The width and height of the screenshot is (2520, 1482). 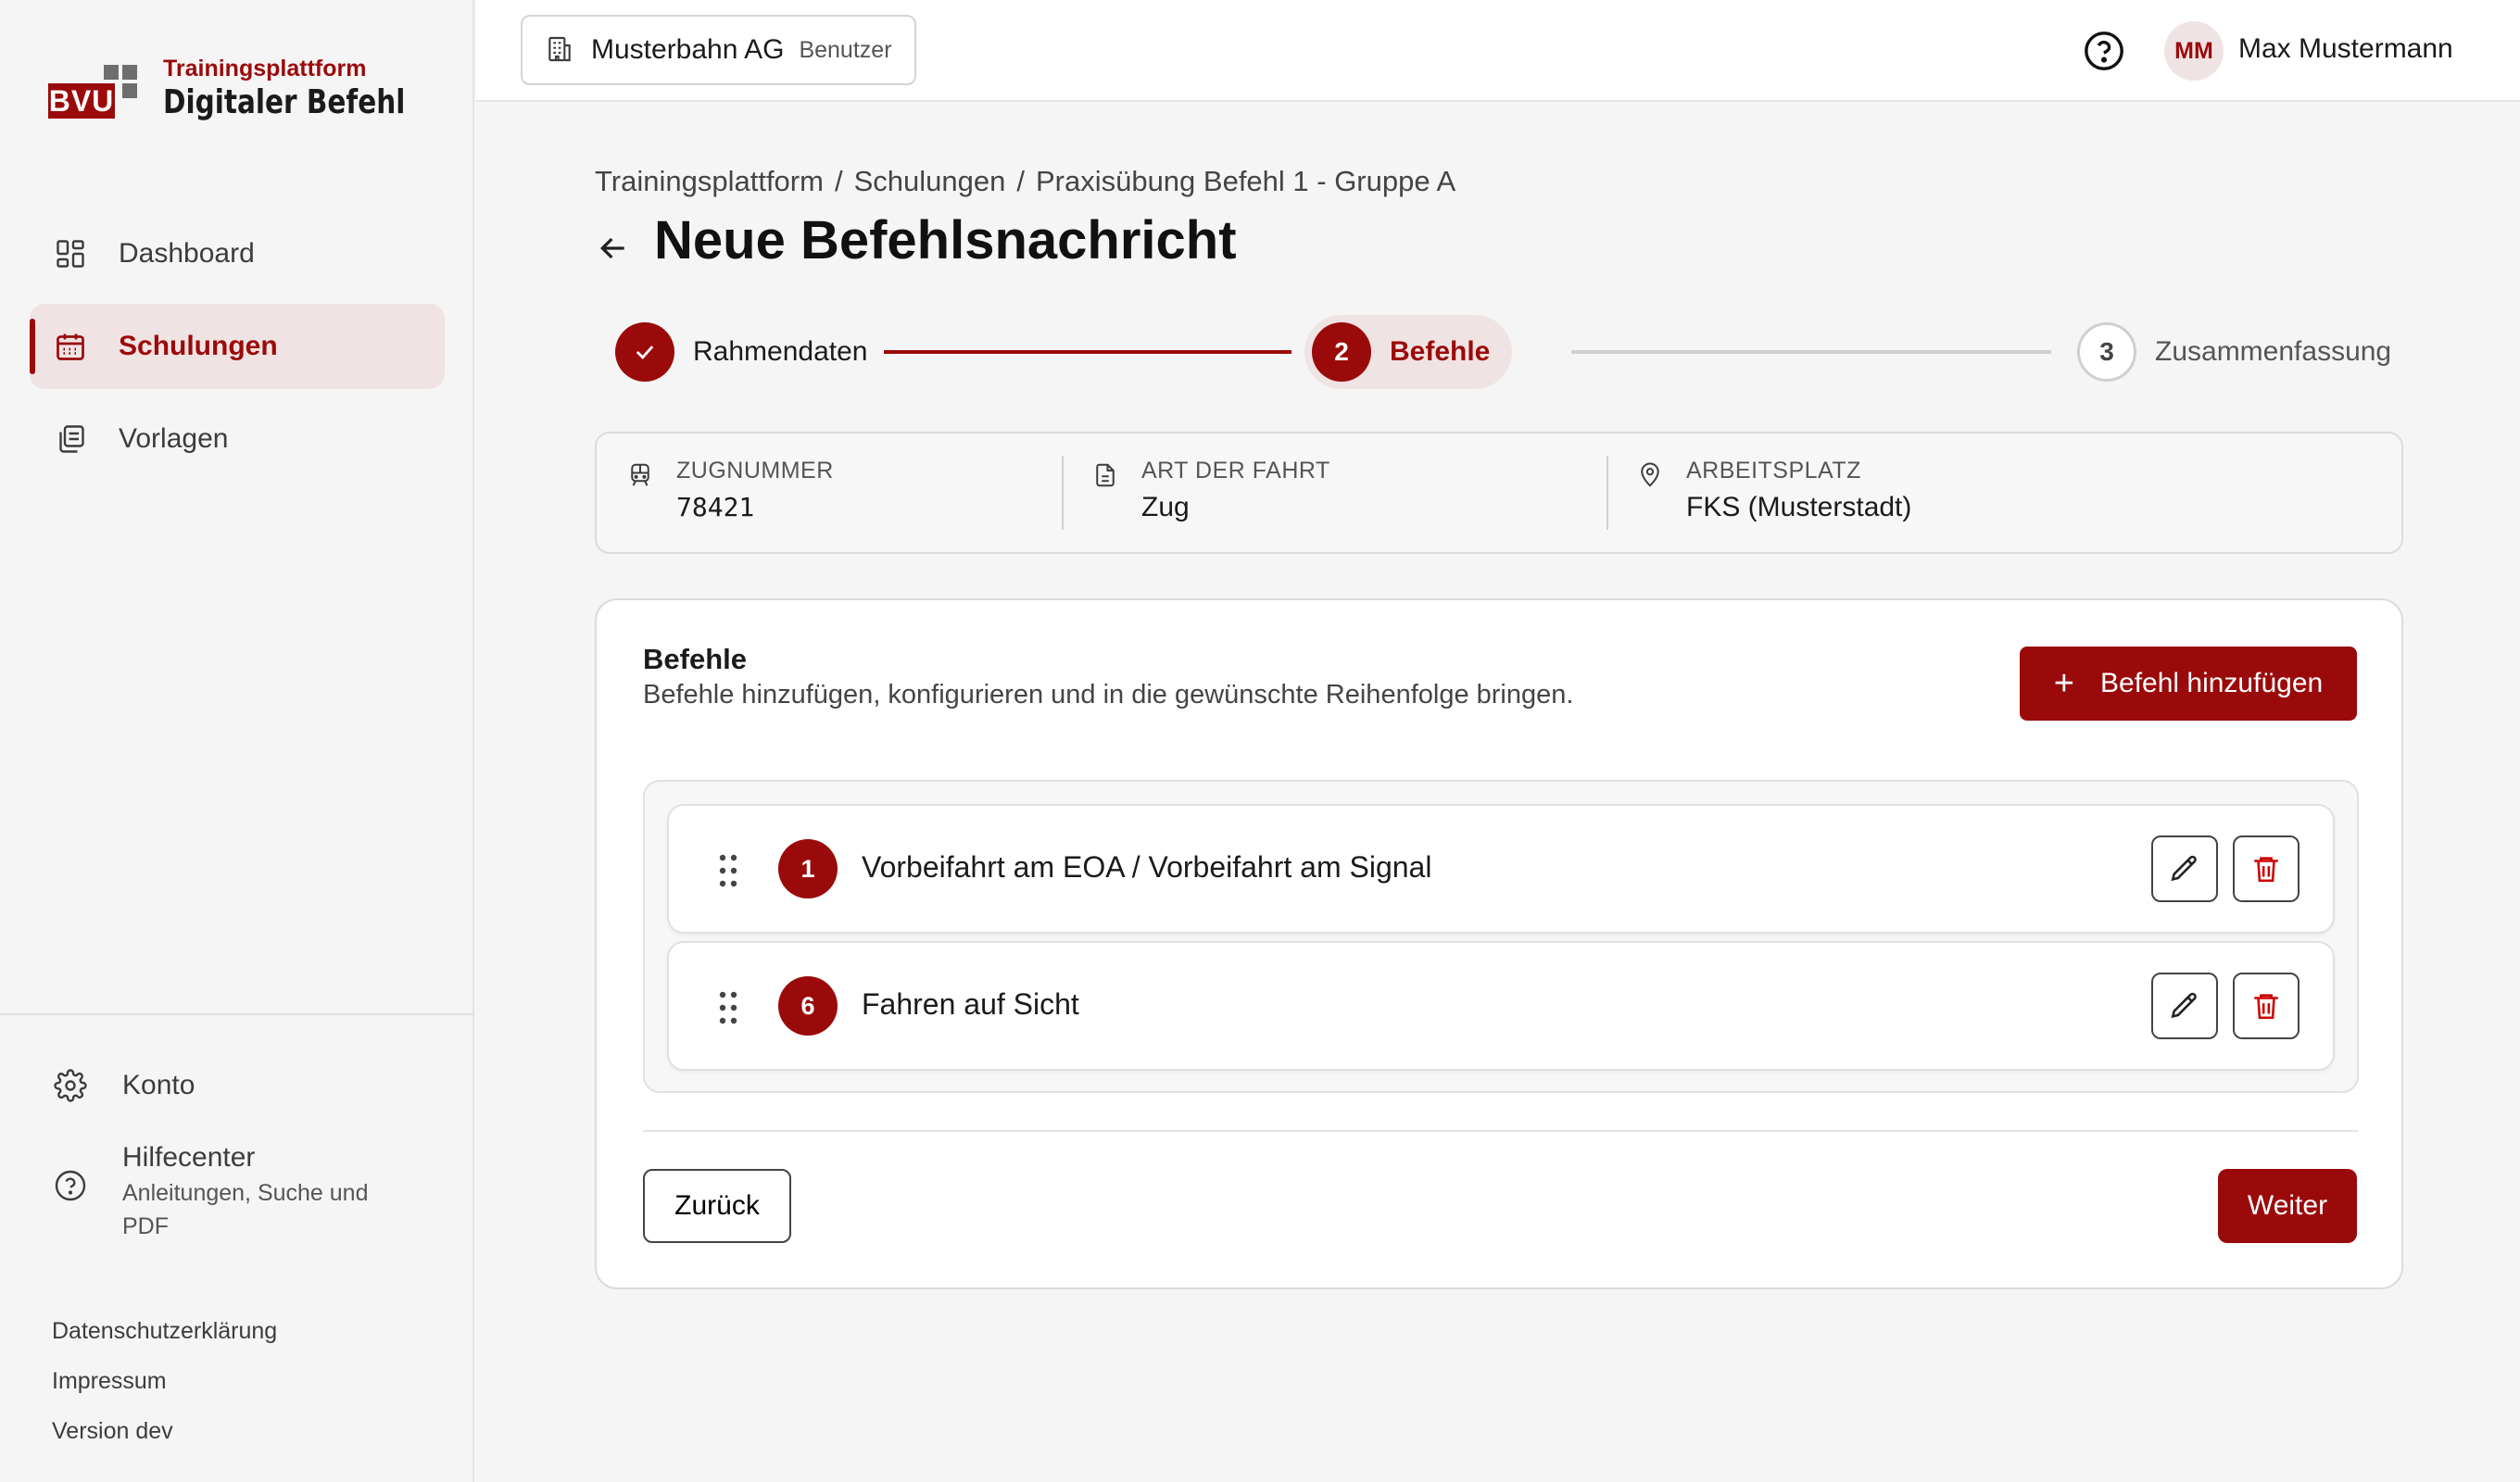 What do you see at coordinates (808, 1006) in the screenshot?
I see `befehl-number: 6` at bounding box center [808, 1006].